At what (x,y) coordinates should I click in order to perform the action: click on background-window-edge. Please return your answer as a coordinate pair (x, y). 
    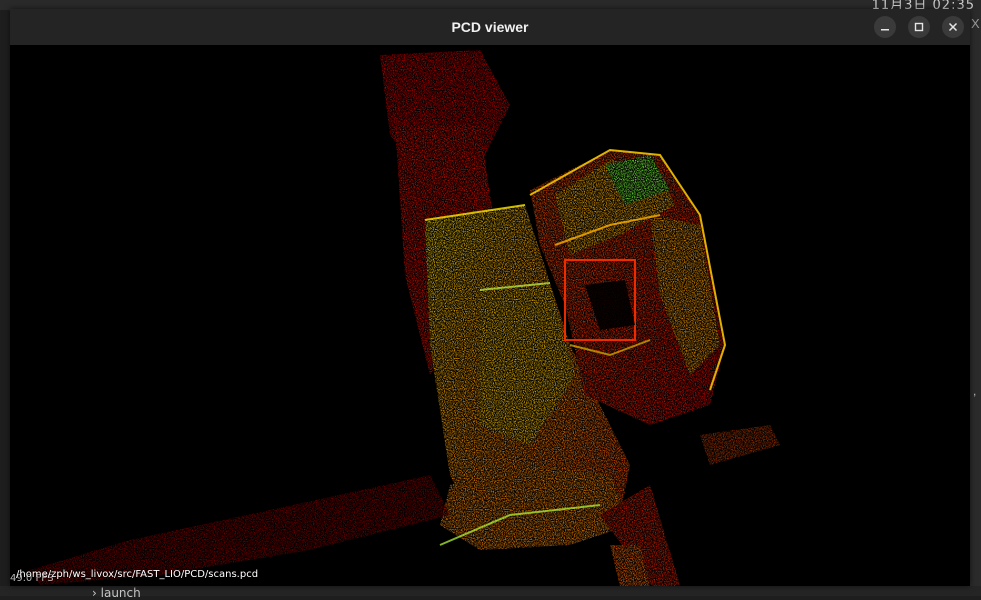
    Looking at the image, I should click on (975, 303).